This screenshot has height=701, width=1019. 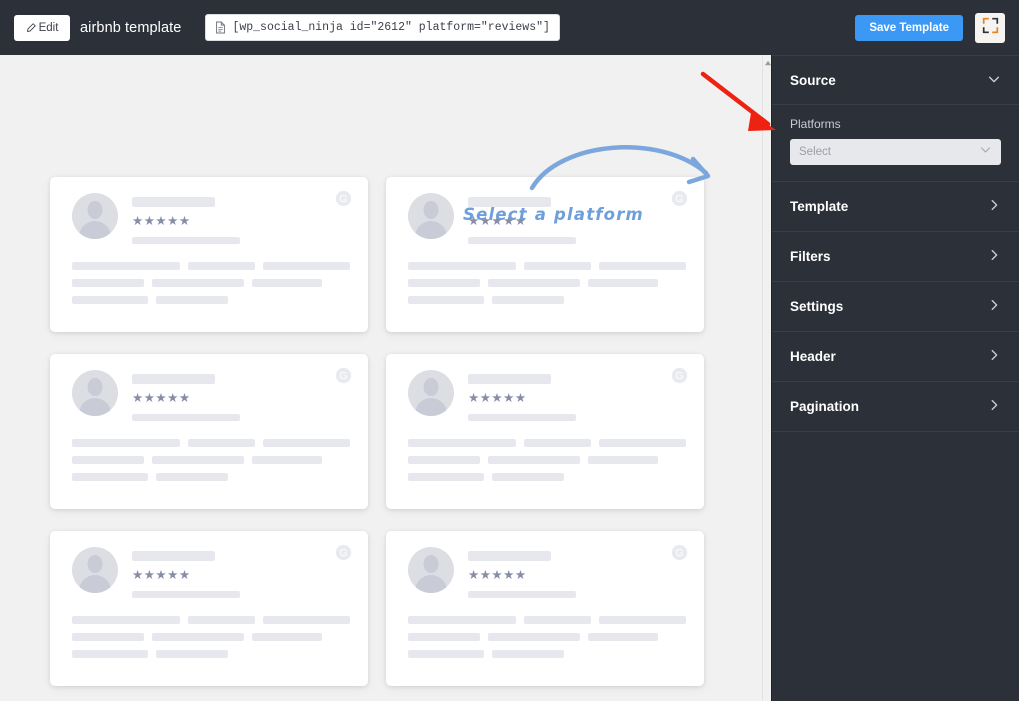 I want to click on fullscreen-icon, so click(x=990, y=28).